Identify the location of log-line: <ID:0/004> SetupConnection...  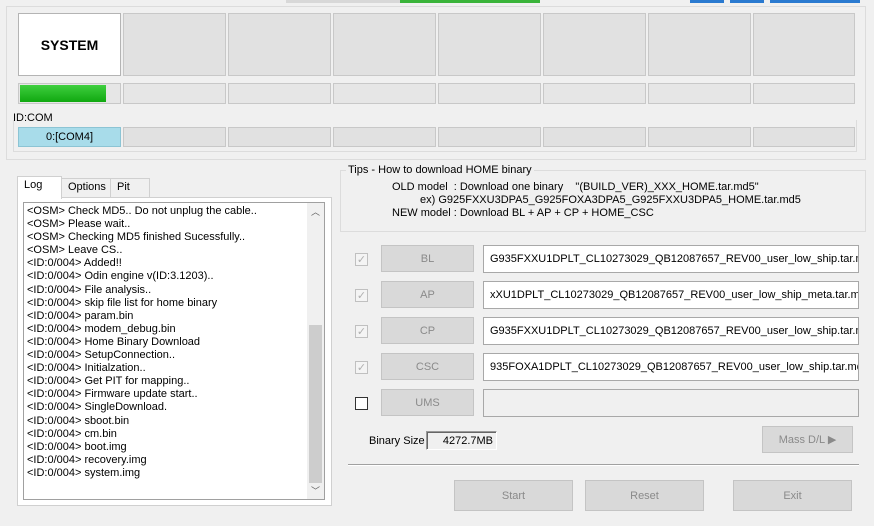
(101, 355).